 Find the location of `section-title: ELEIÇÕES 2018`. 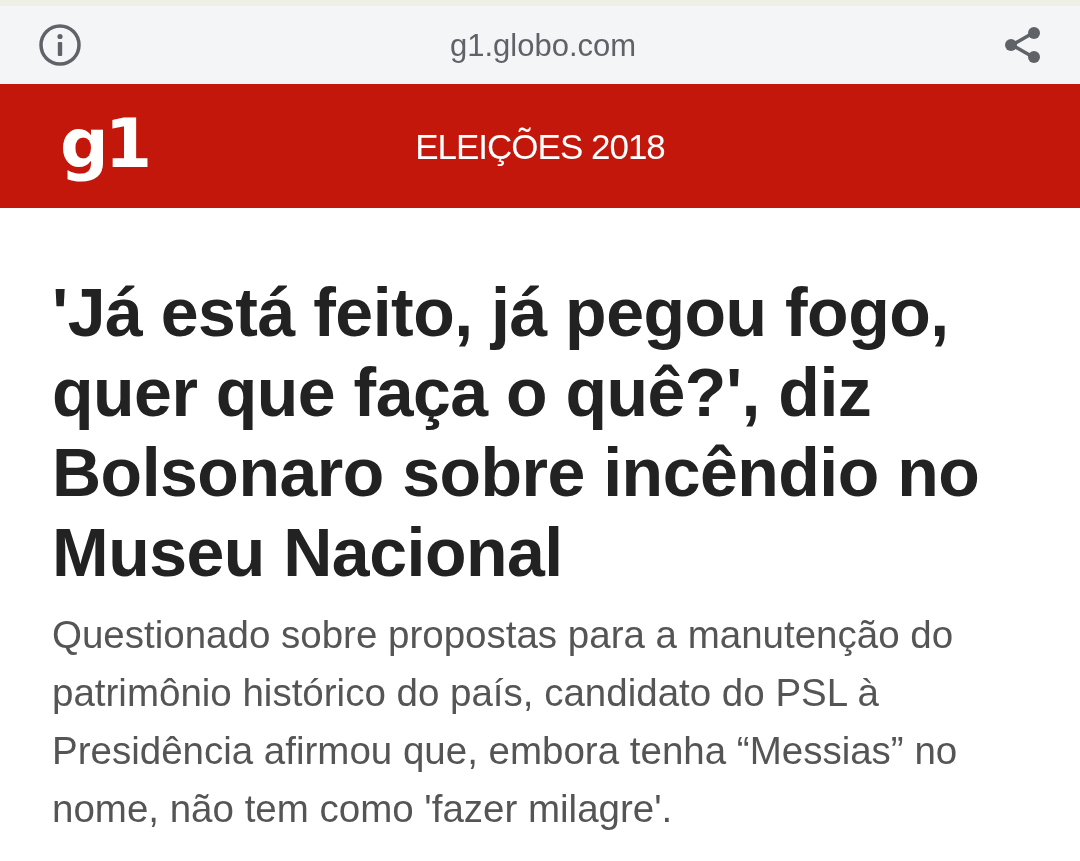

section-title: ELEIÇÕES 2018 is located at coordinates (540, 146).